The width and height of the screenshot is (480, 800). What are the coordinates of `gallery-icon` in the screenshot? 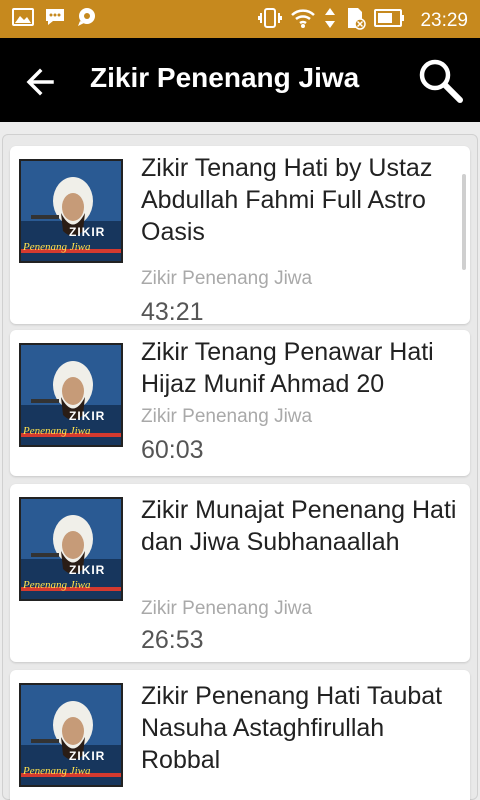 It's located at (23, 19).